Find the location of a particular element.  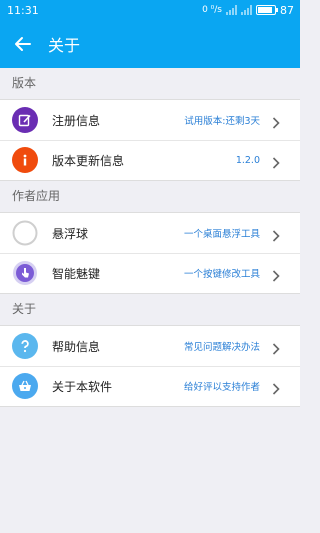

list-item-label: 智能魅键 is located at coordinates (76, 273).